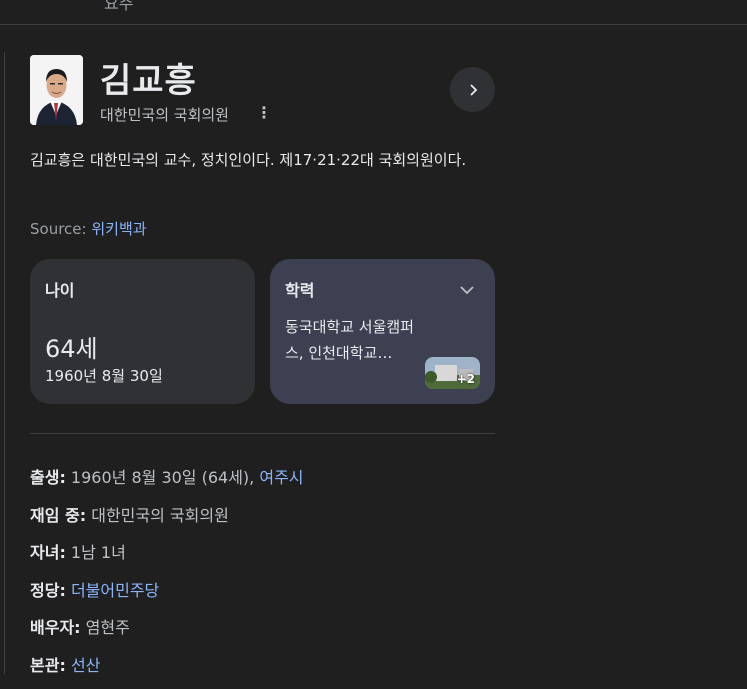 The width and height of the screenshot is (747, 689). What do you see at coordinates (59, 289) in the screenshot?
I see `age-card-title: 나이` at bounding box center [59, 289].